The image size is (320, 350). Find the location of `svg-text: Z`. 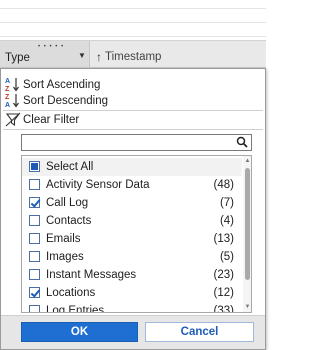

svg-text: Z is located at coordinates (7, 97).